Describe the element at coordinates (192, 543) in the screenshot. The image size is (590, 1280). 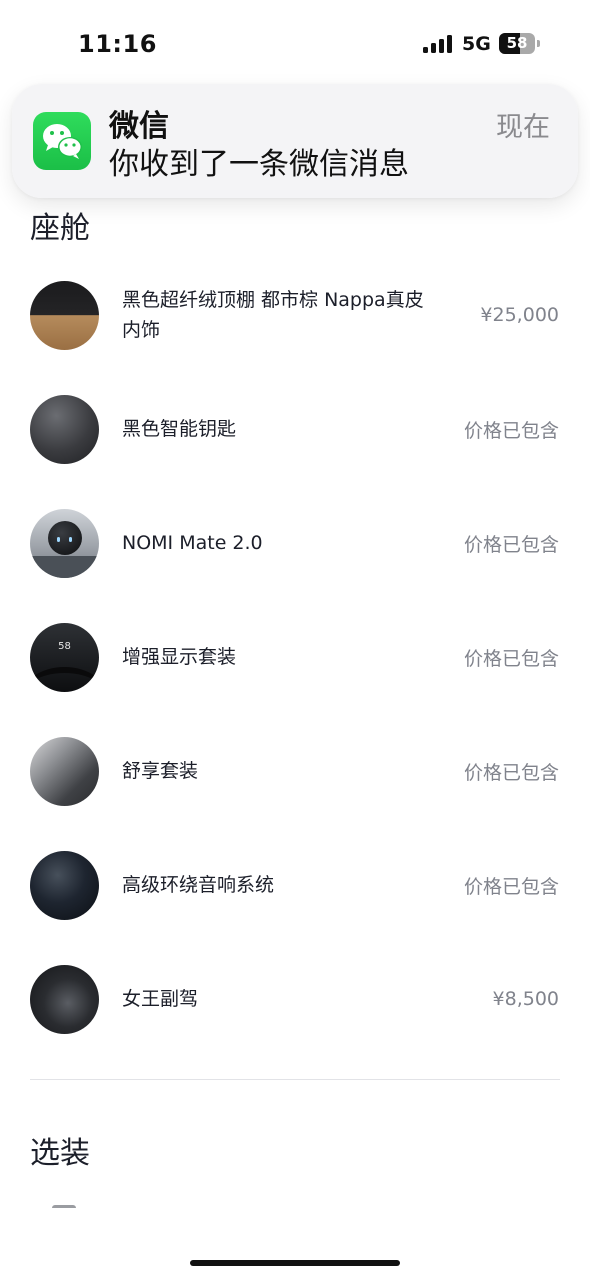
I see `item-name: NOMI Mate 2.0` at that location.